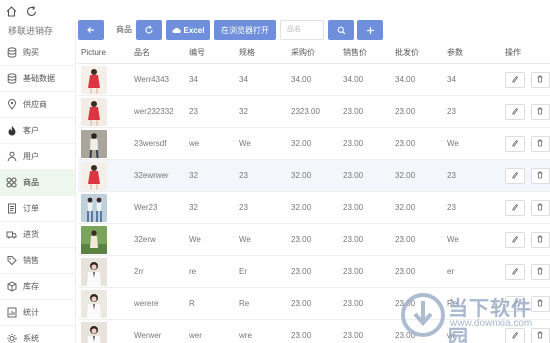  Describe the element at coordinates (37, 157) in the screenshot. I see `sidebar-item: 用户` at that location.